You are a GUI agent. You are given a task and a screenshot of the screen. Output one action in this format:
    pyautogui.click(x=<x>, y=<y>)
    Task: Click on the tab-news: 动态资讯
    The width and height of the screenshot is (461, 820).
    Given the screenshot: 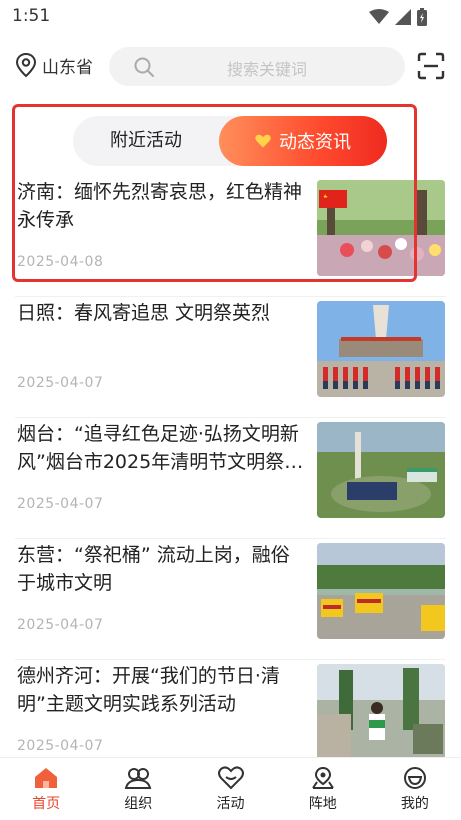 What is the action you would take?
    pyautogui.click(x=303, y=141)
    